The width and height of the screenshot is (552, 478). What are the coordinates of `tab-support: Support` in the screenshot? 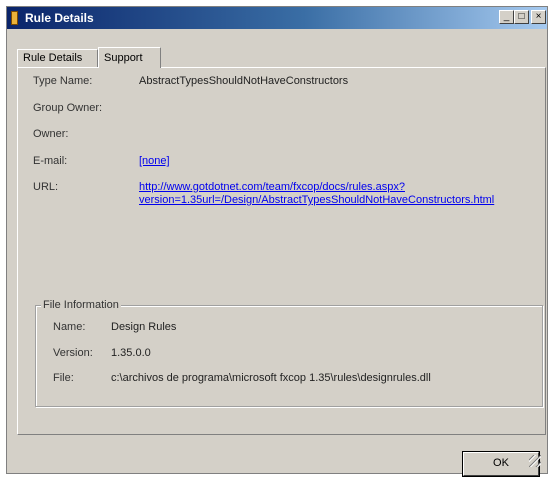 It's located at (129, 57).